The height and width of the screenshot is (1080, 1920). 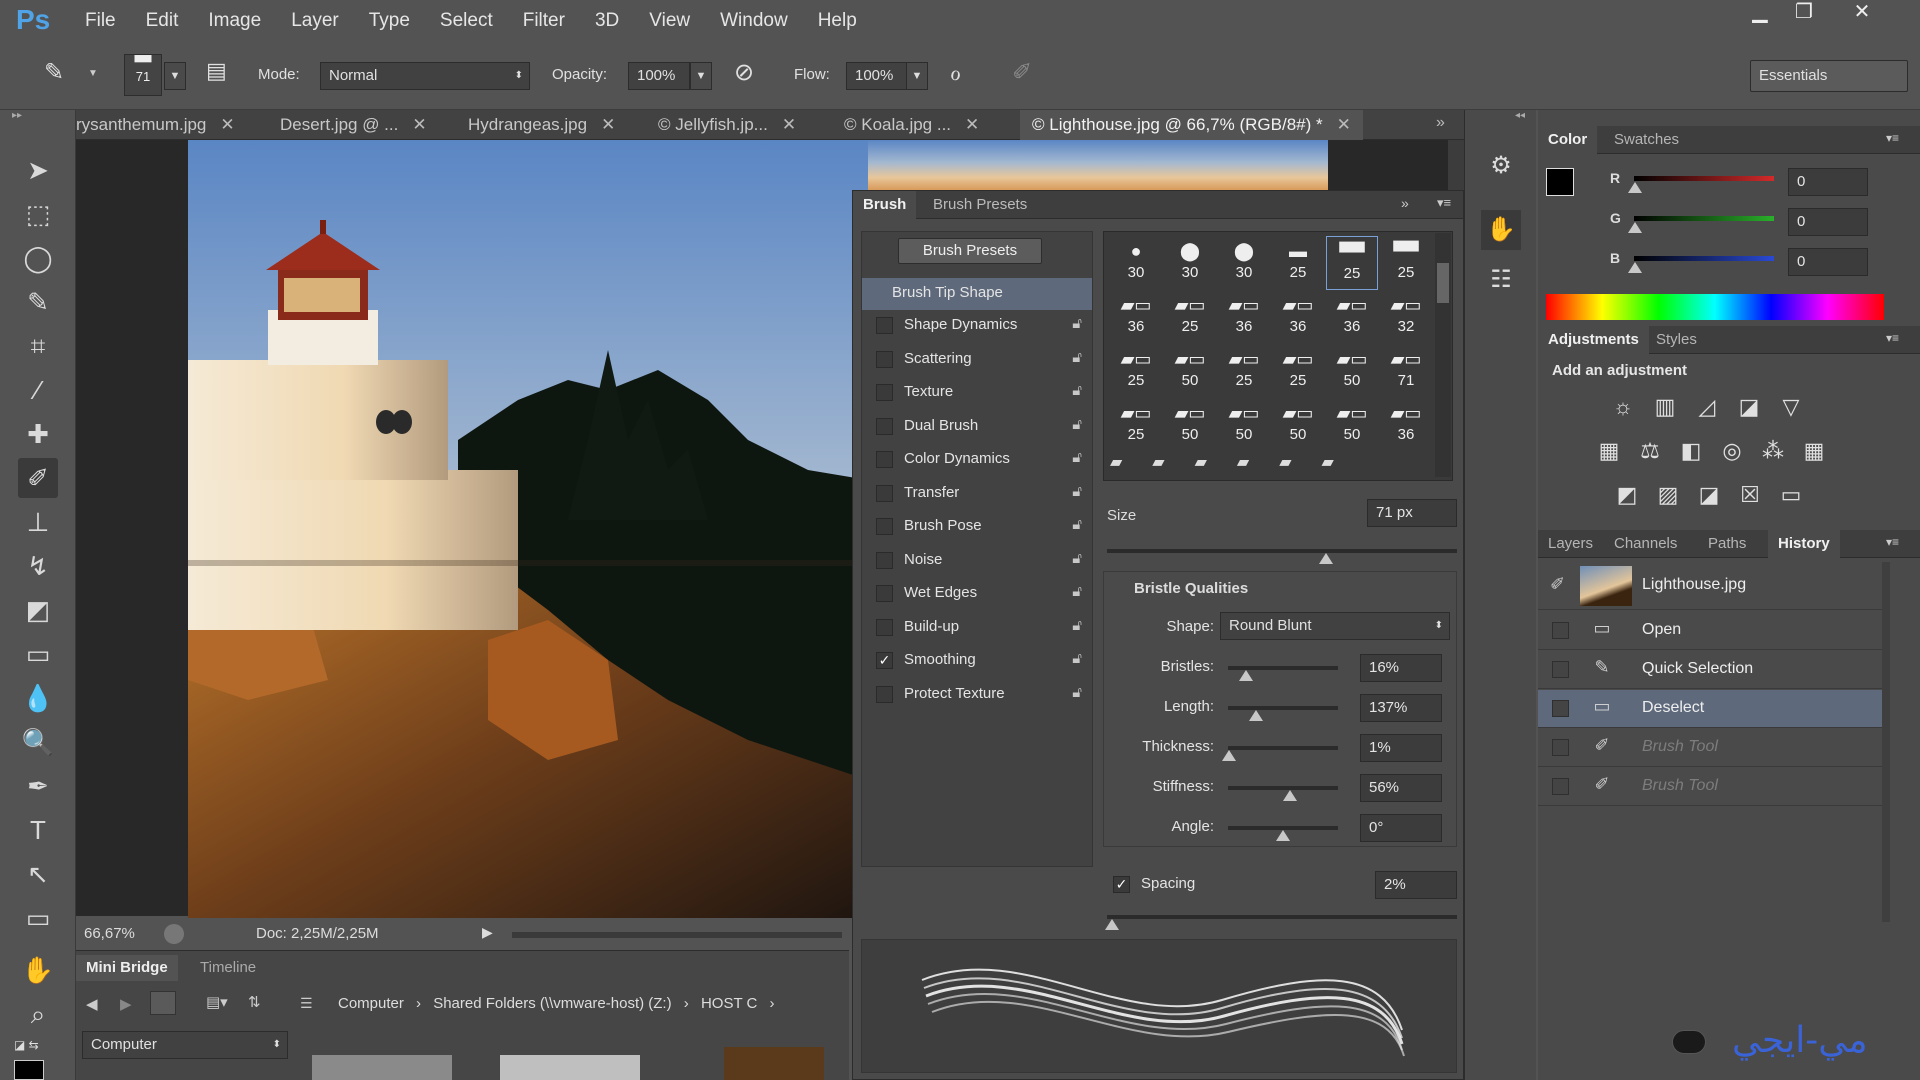 What do you see at coordinates (1203, 885) in the screenshot?
I see `spacing-row: ✓ Spacing` at bounding box center [1203, 885].